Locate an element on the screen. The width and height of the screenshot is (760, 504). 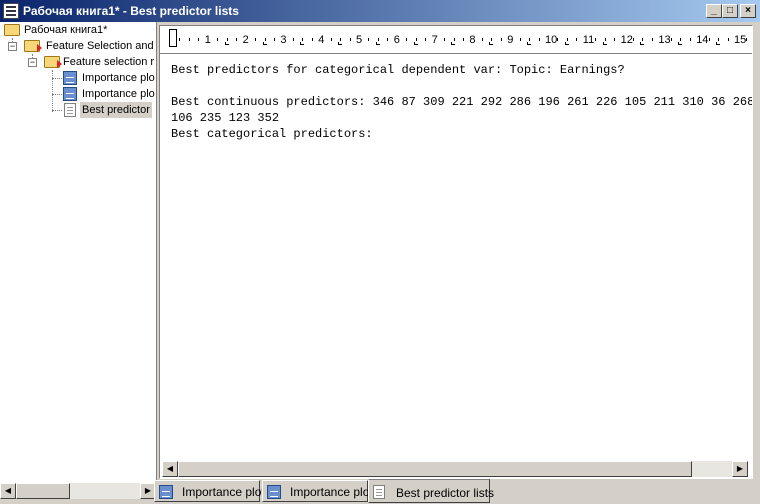
close-button: × is located at coordinates (748, 11).